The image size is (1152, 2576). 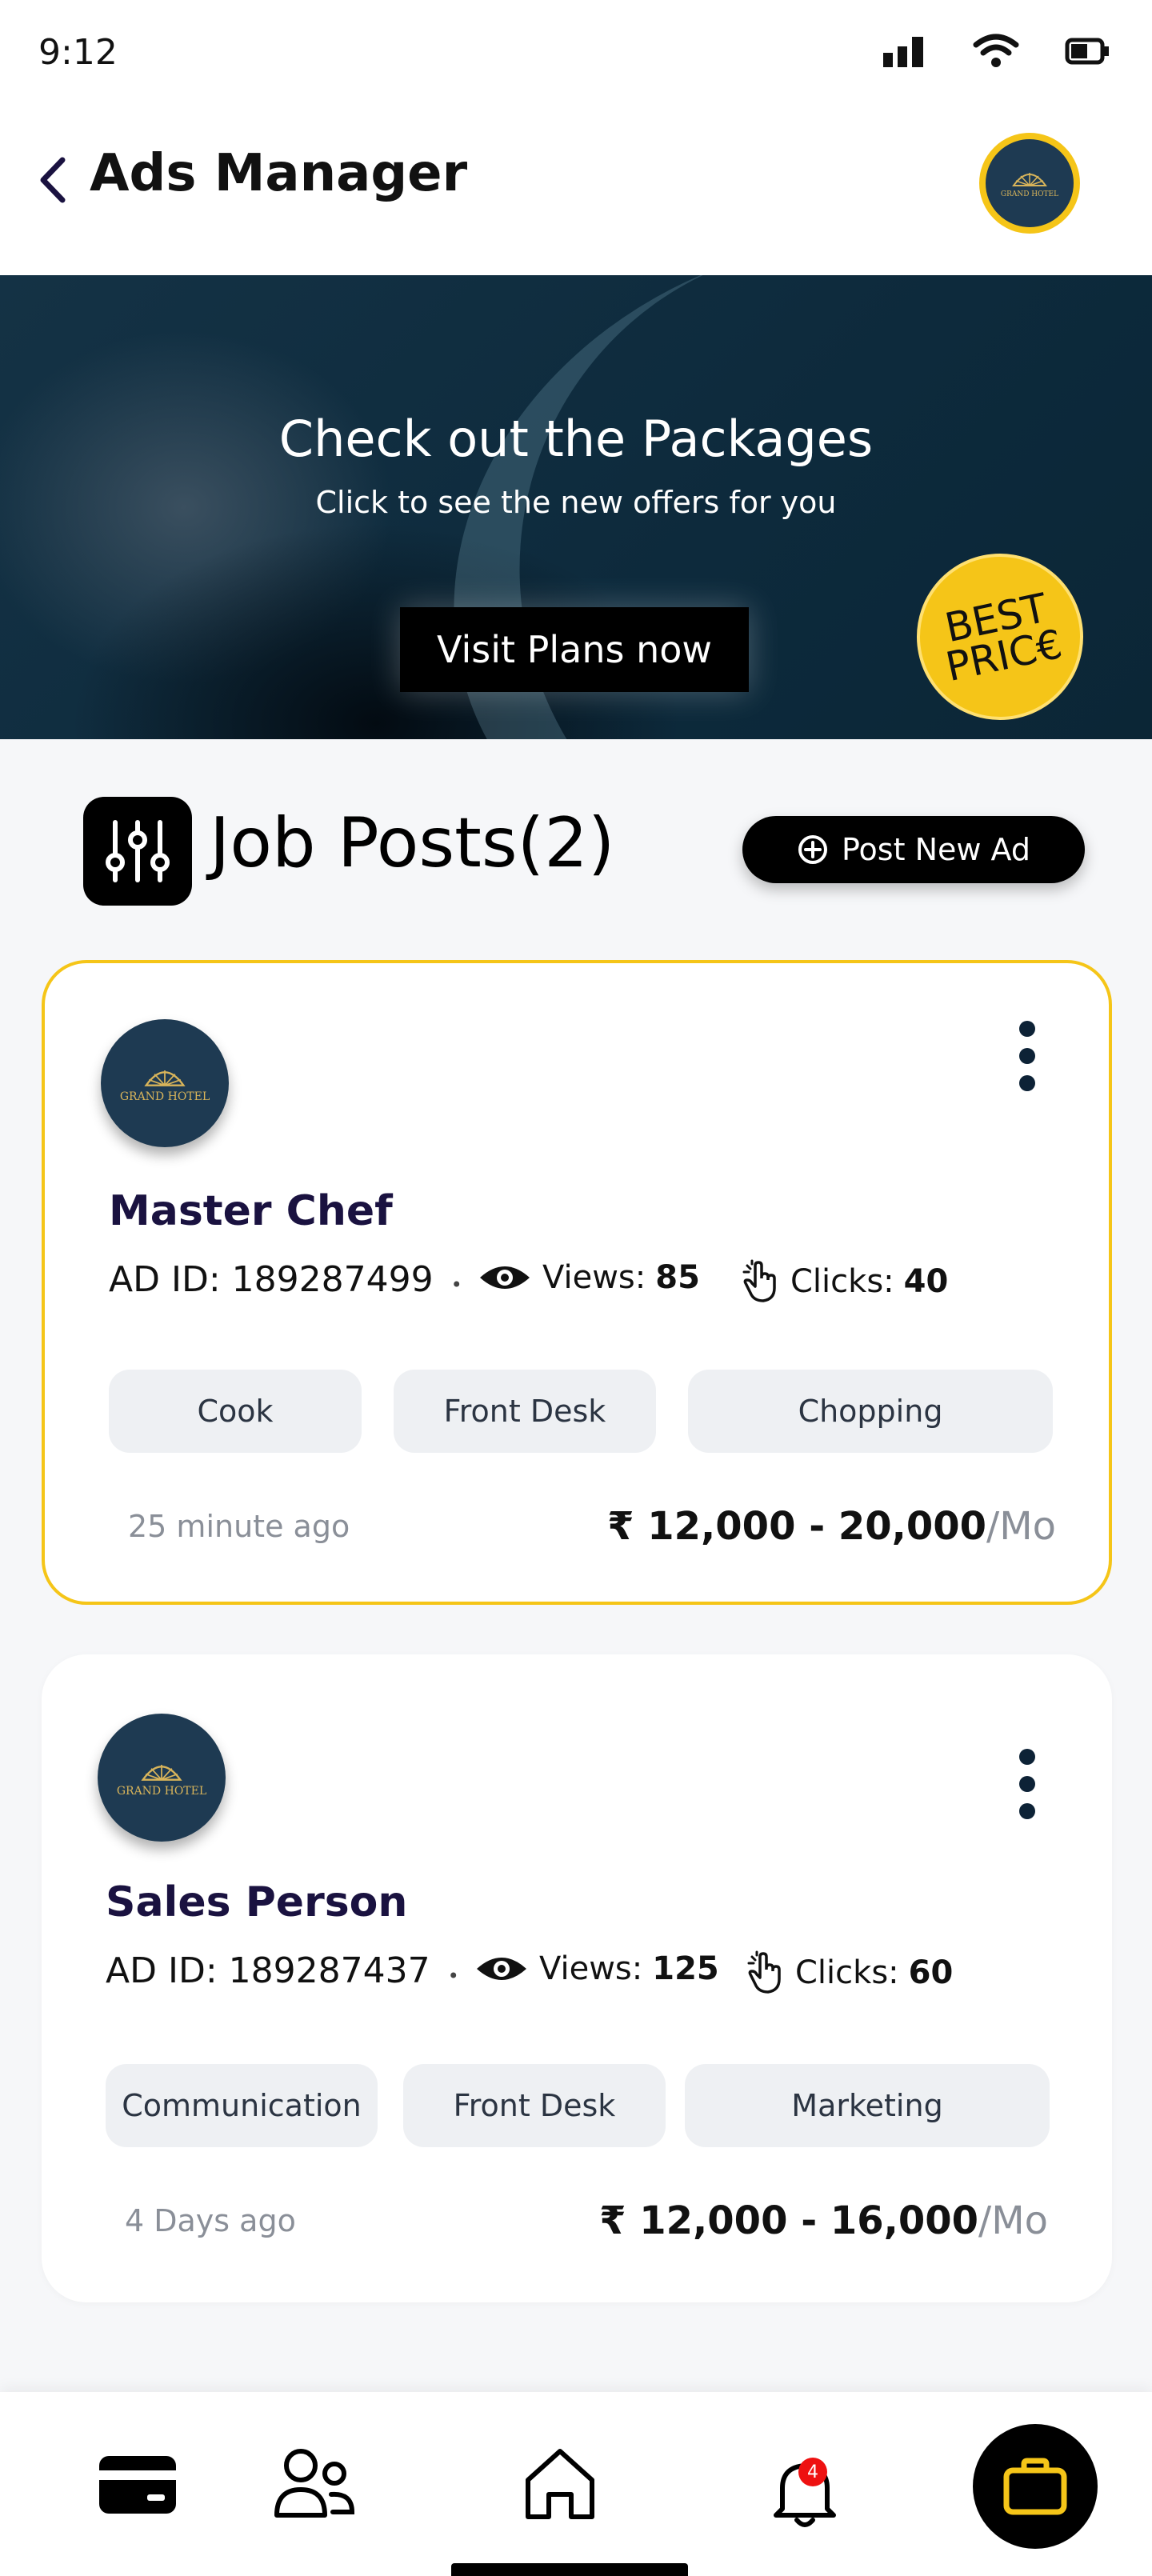 I want to click on views-stat: Views: 85, so click(x=588, y=1277).